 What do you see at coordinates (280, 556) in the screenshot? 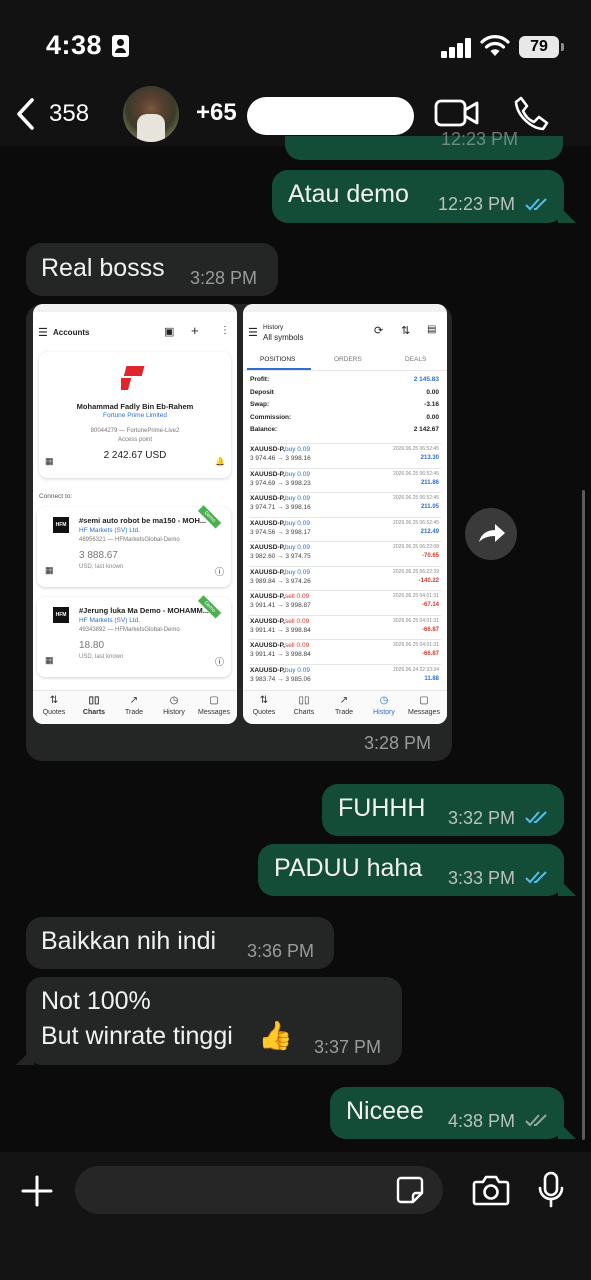
I see `trade-prices: 3 982.60 → 3 974.75` at bounding box center [280, 556].